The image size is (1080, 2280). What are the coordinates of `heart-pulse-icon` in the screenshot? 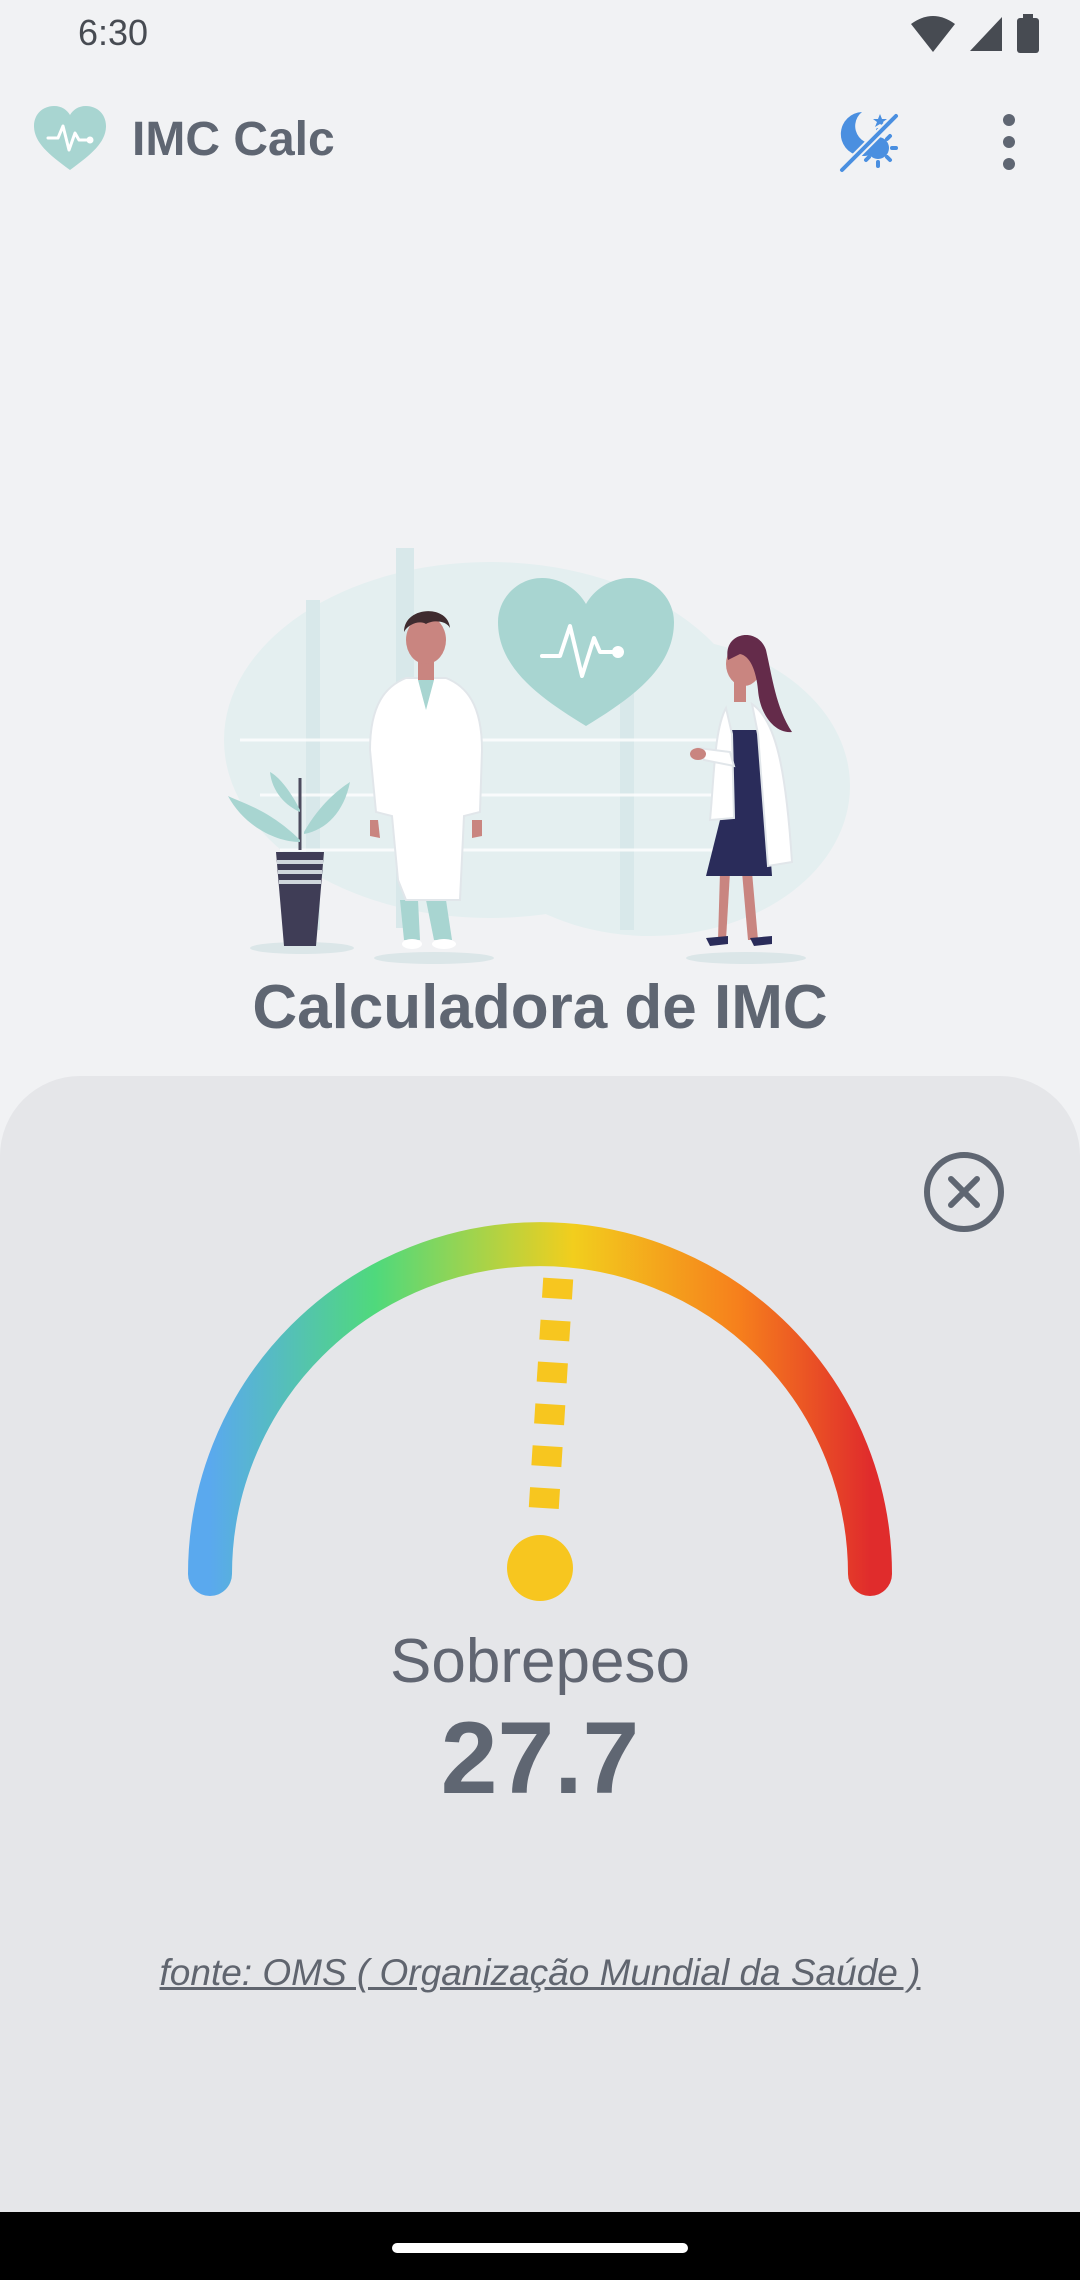 It's located at (70, 138).